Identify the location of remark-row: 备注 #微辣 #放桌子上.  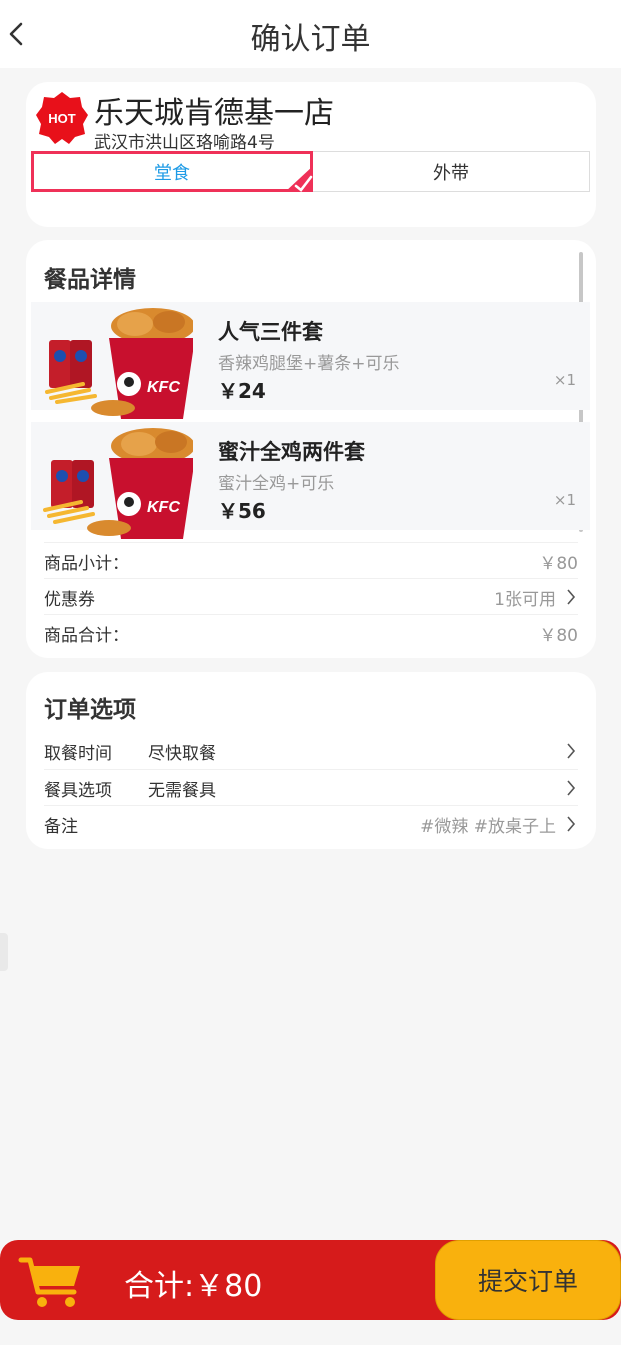
(311, 823).